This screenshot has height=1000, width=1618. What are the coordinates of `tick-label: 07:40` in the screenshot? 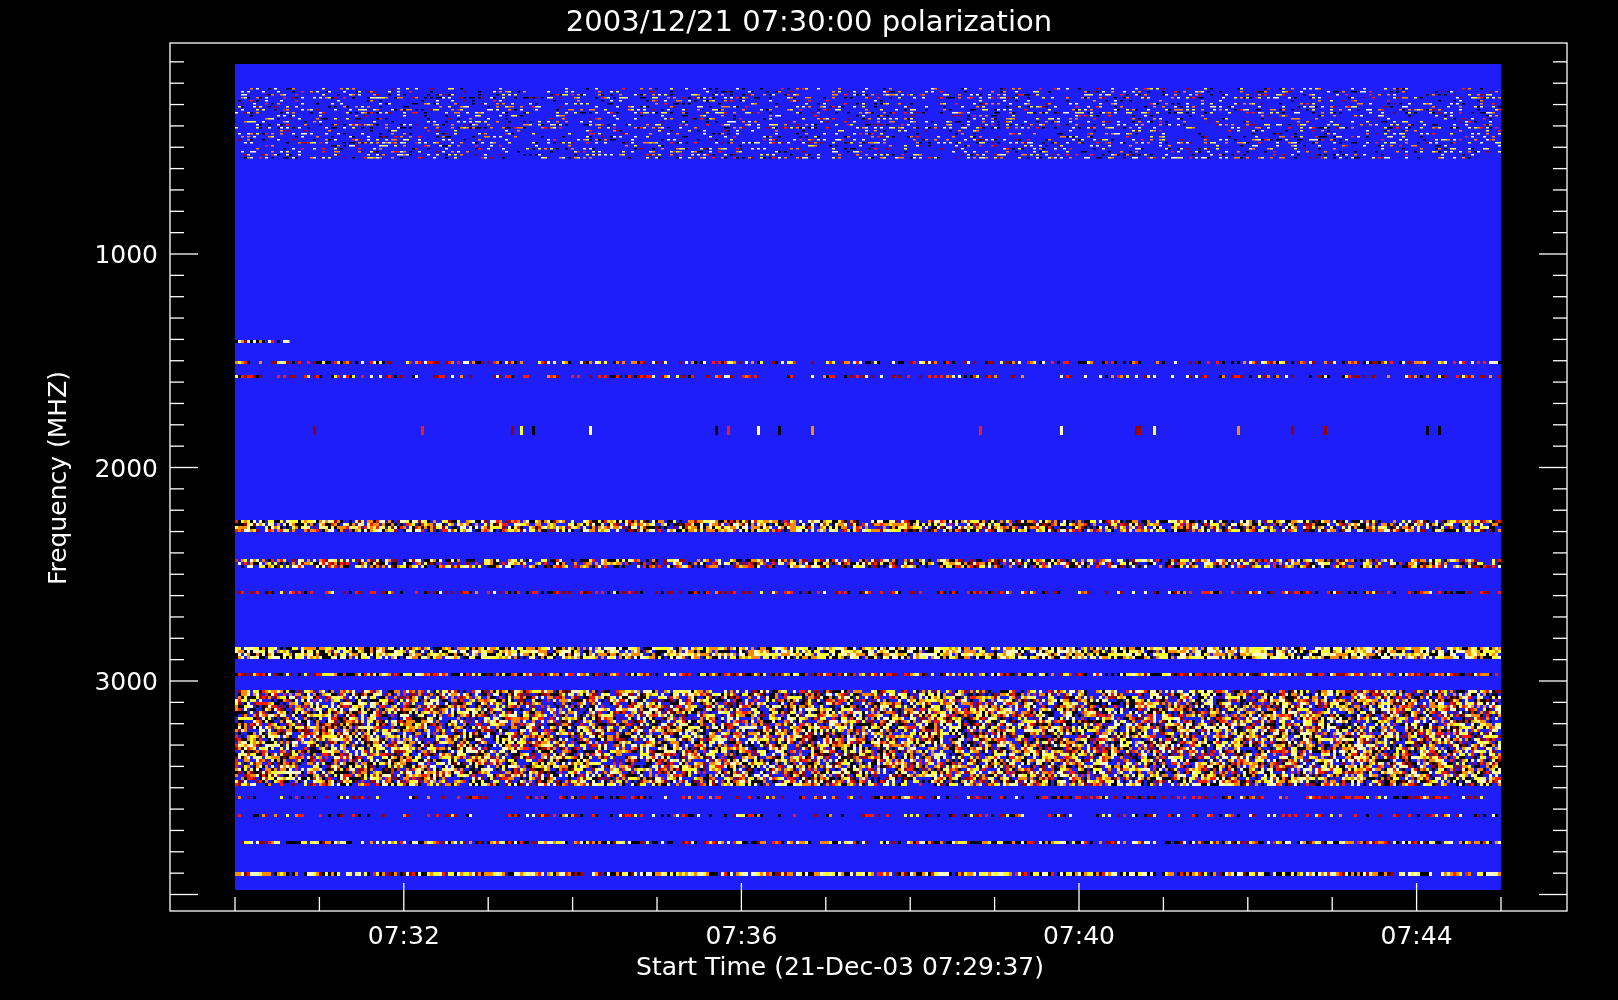 It's located at (1079, 935).